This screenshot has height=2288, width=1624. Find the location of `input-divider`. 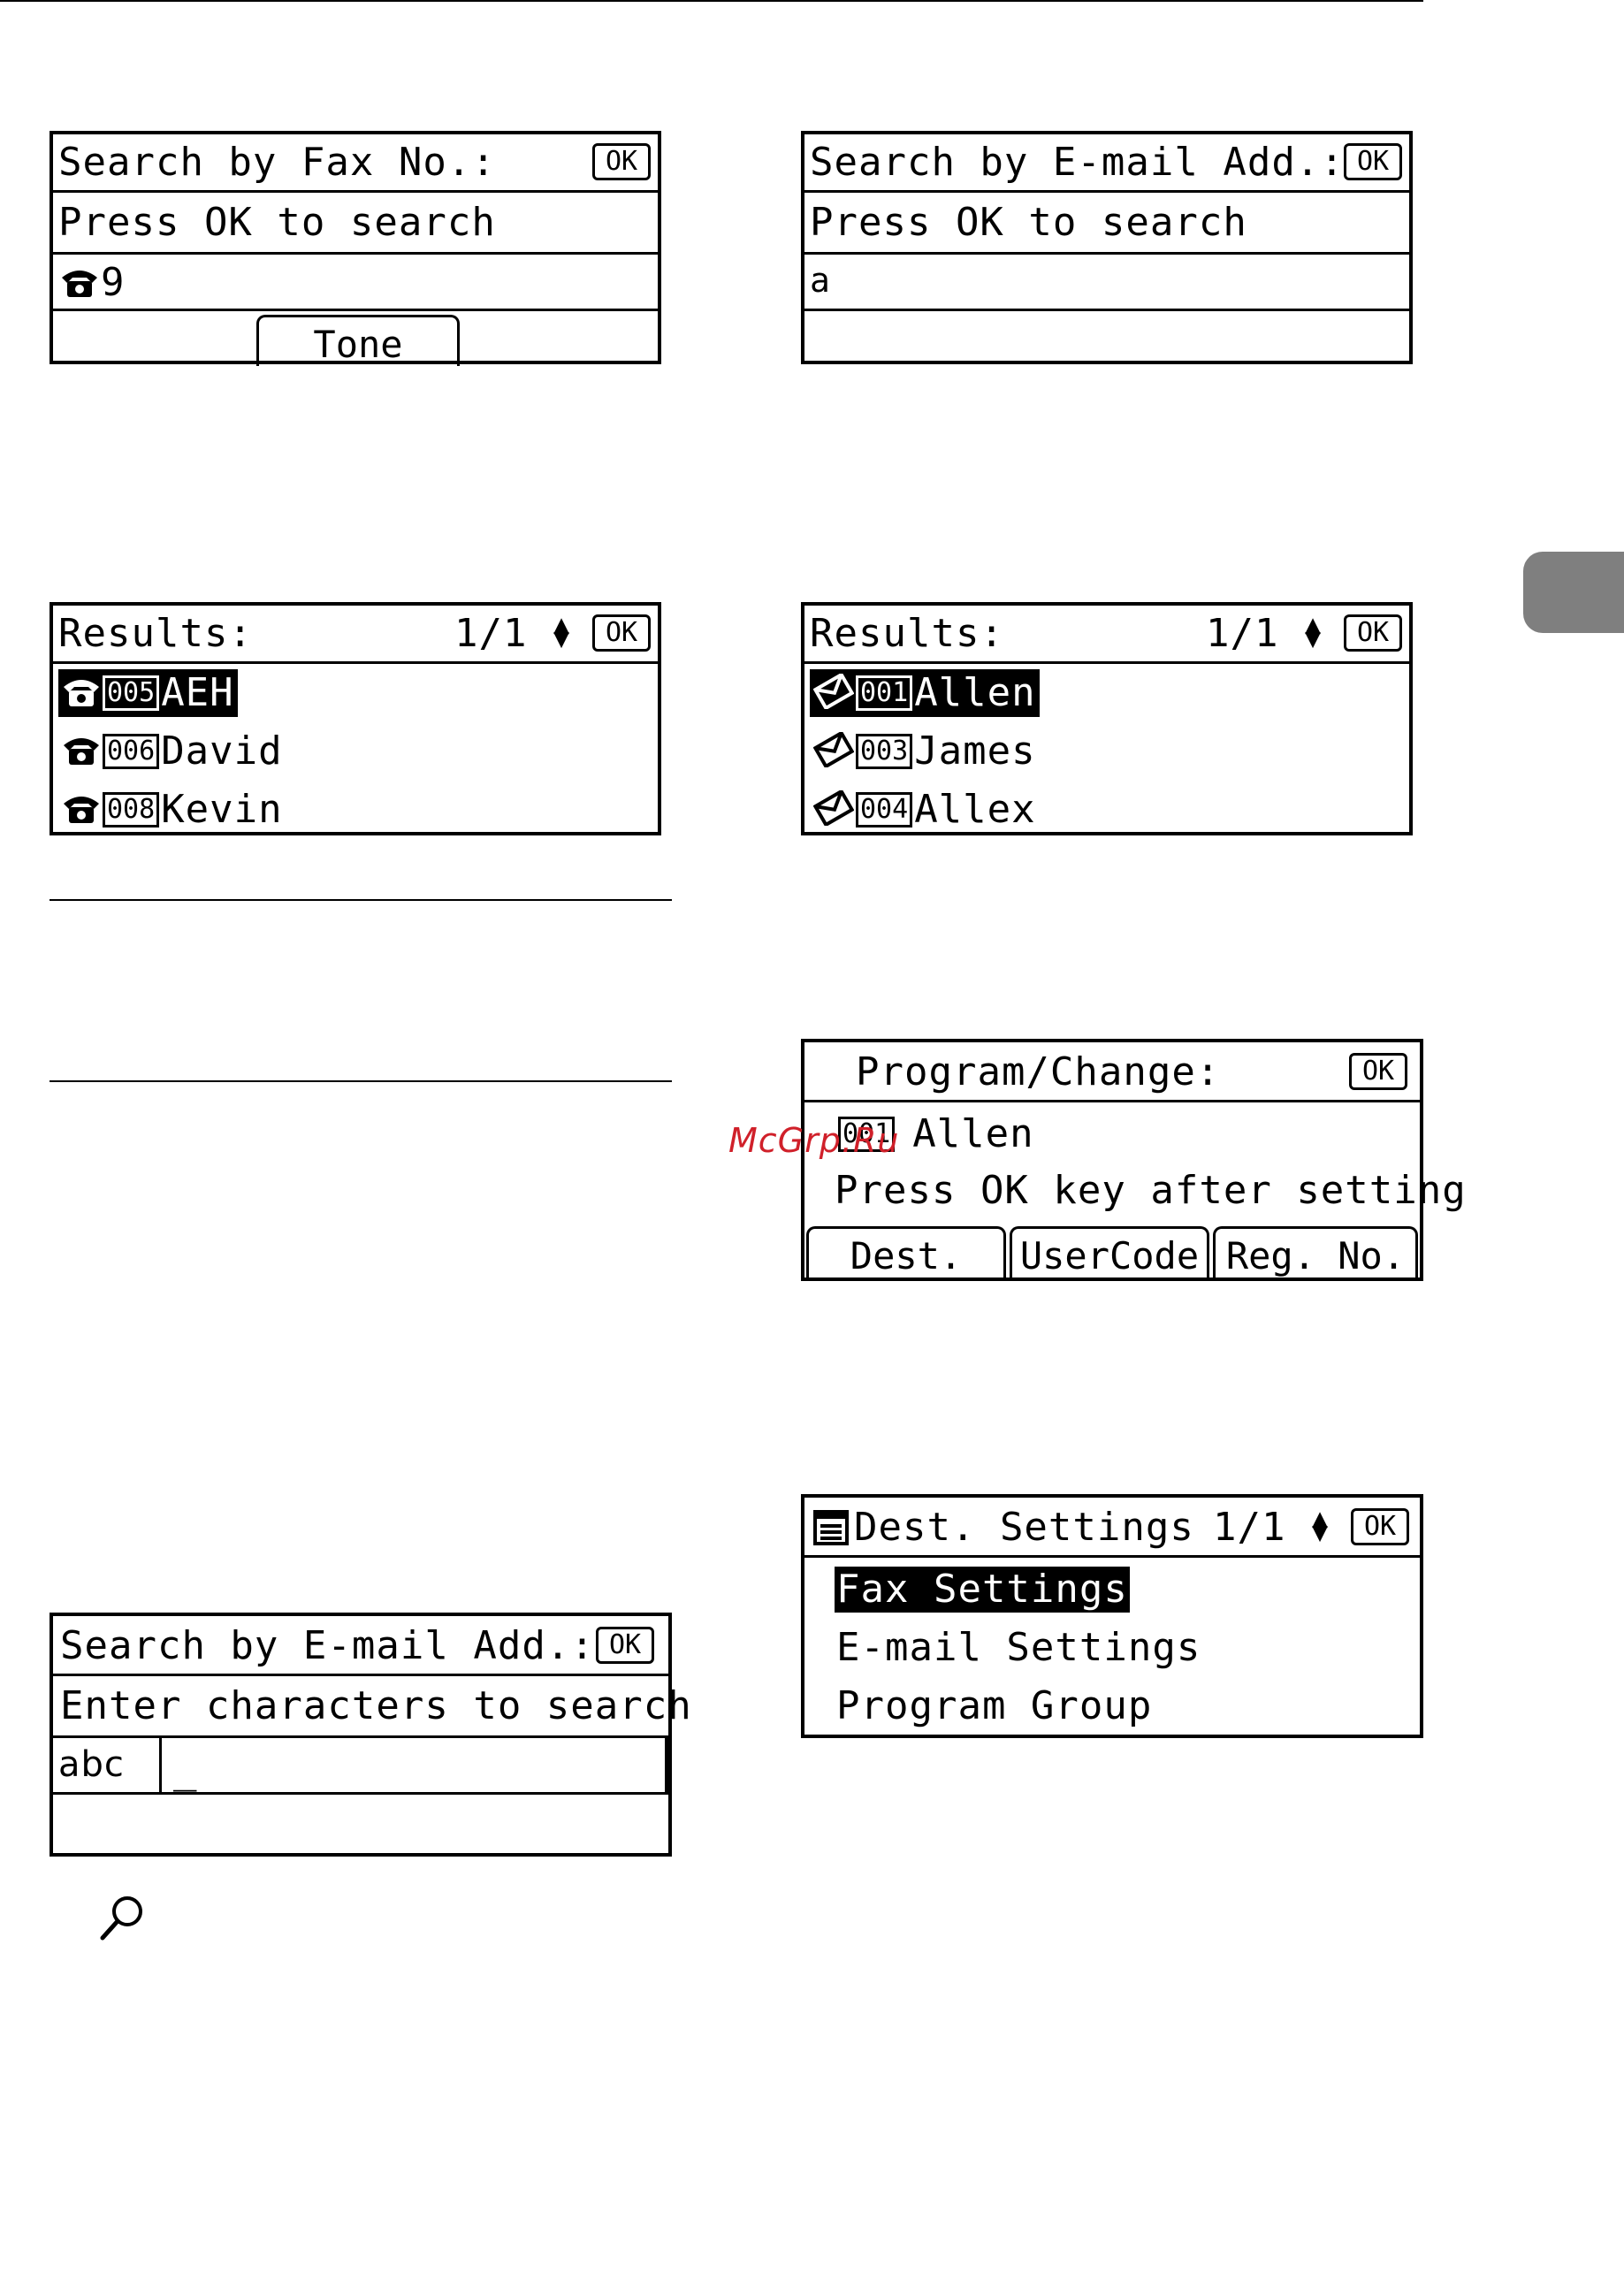

input-divider is located at coordinates (160, 1765).